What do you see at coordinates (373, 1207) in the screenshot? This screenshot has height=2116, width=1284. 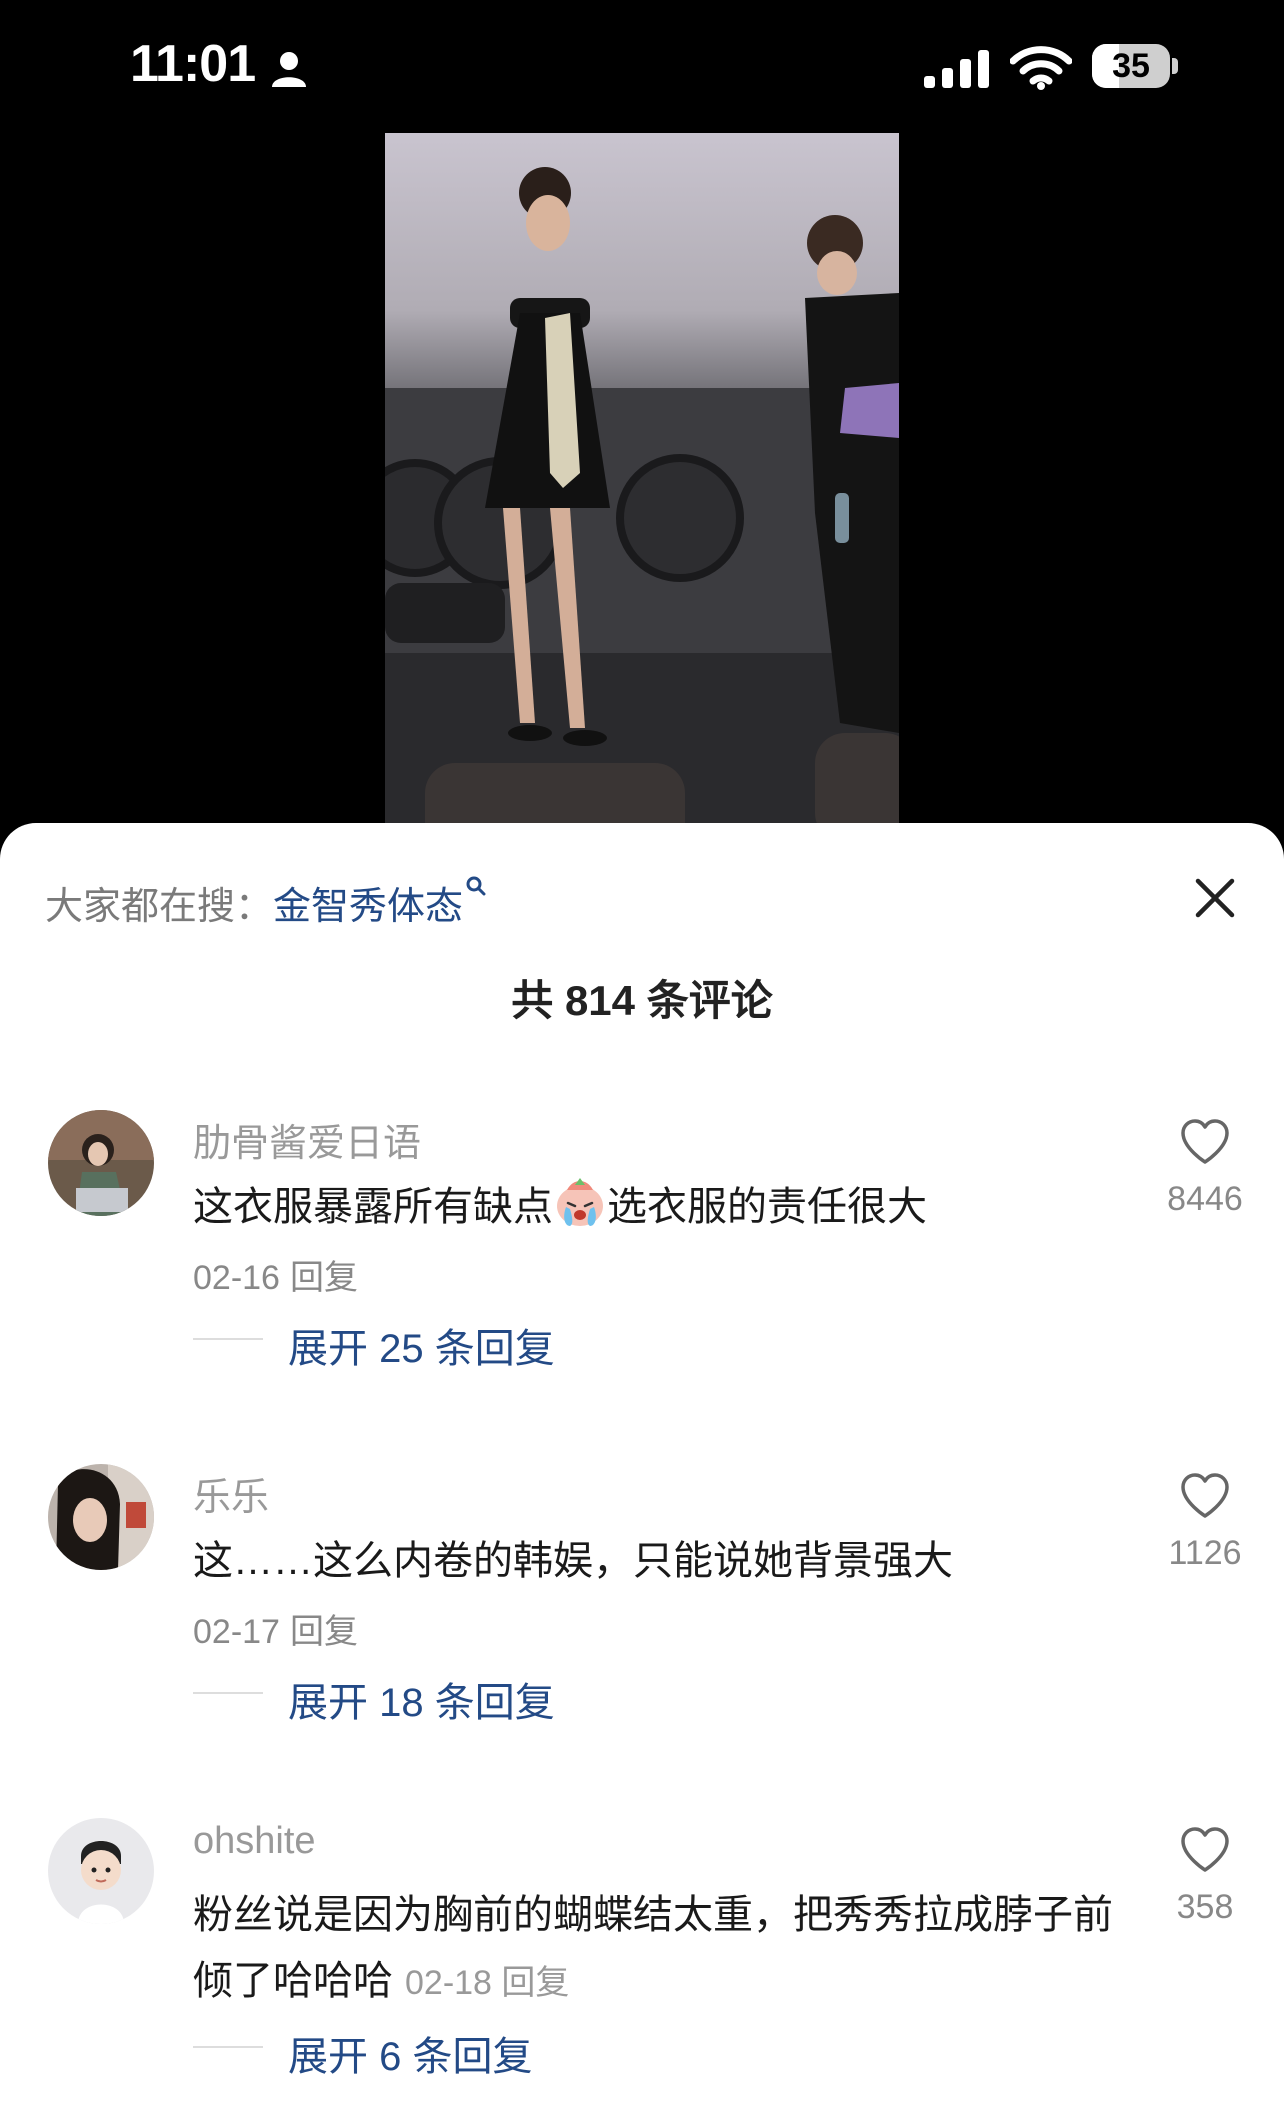 I see `comment-text-part: 这衣服暴露所有缺点` at bounding box center [373, 1207].